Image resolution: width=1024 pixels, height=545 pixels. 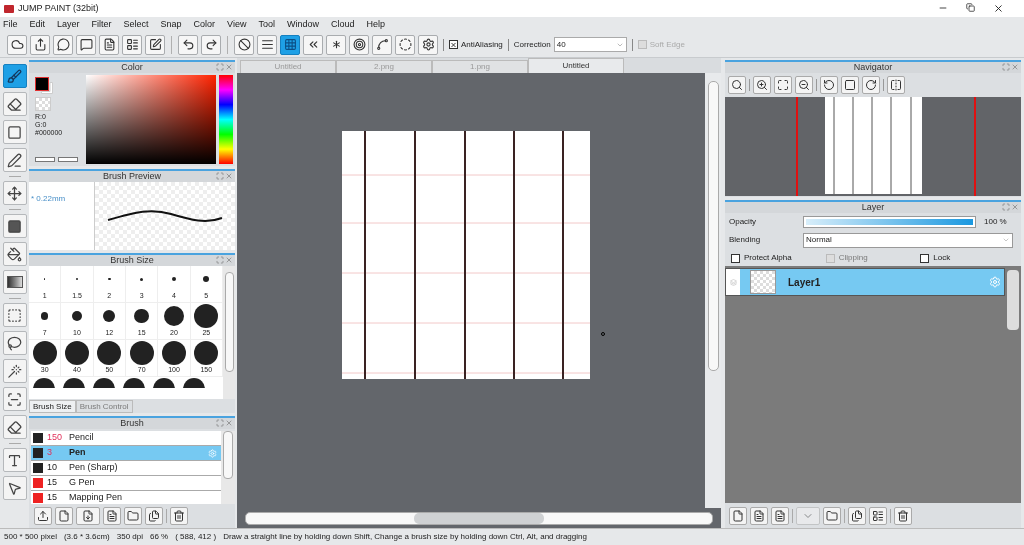 What do you see at coordinates (871, 85) in the screenshot?
I see `rotate-right-button` at bounding box center [871, 85].